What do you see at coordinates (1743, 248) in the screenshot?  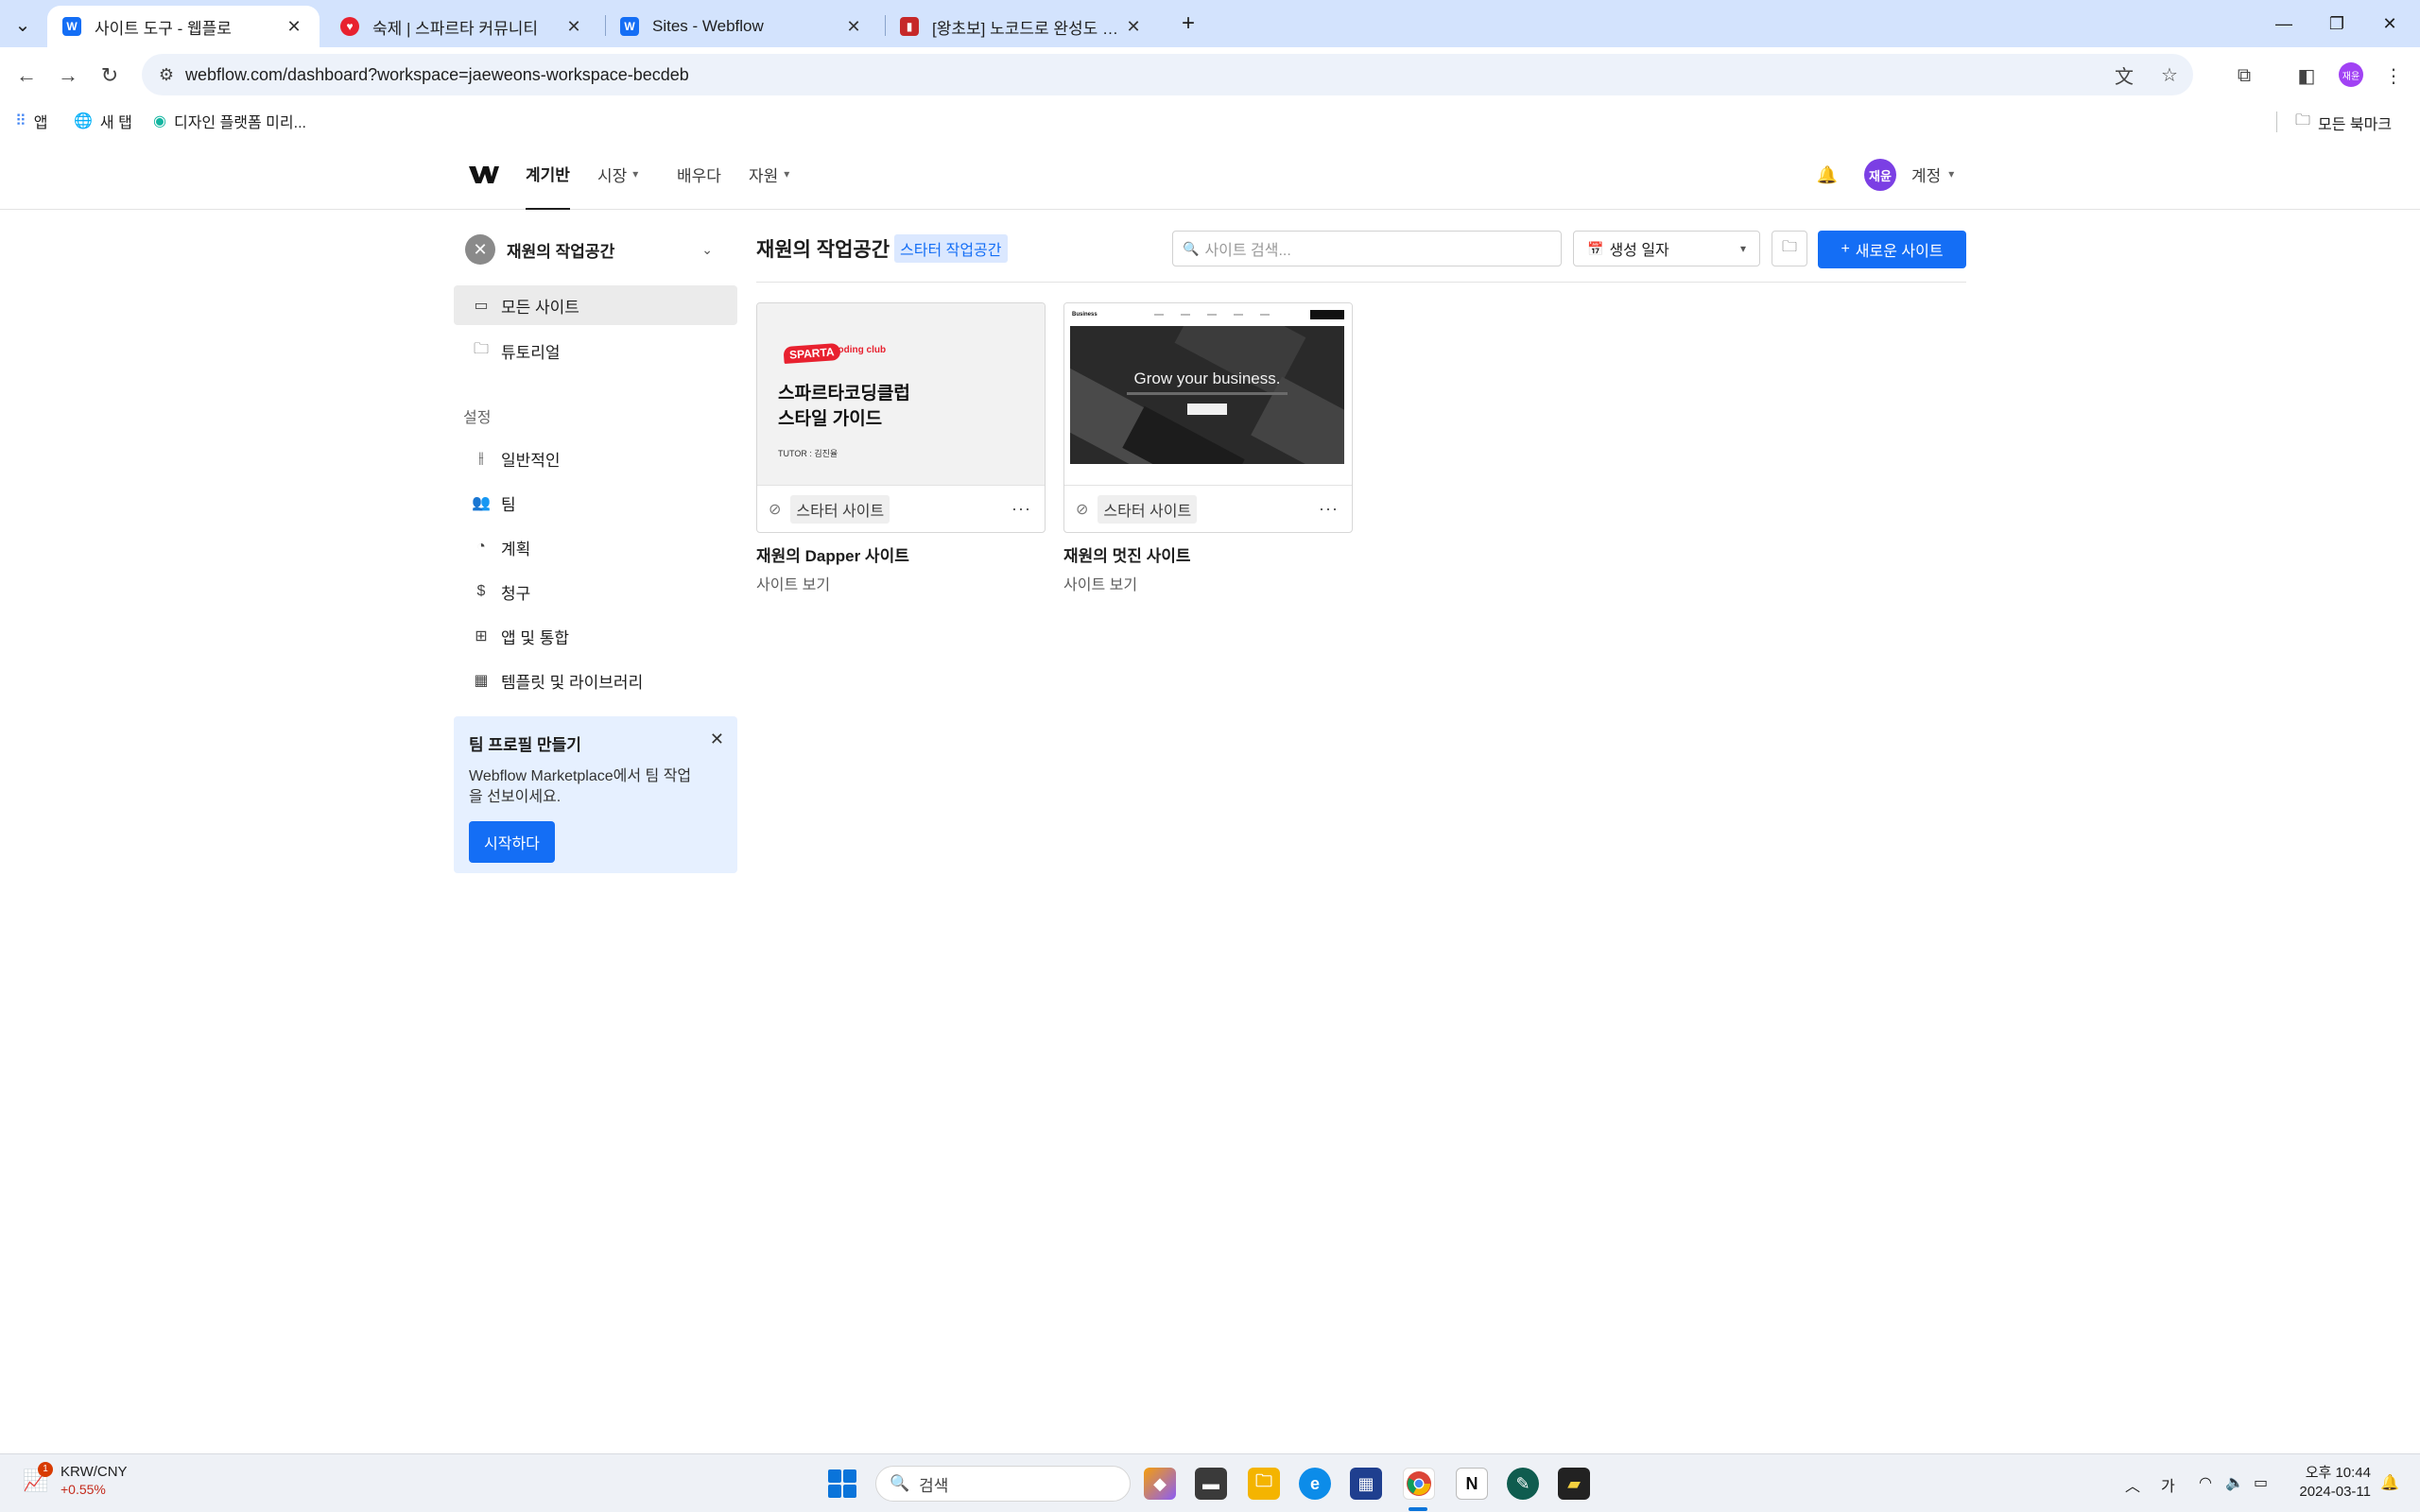 I see `chevron-down-icon: ▾` at bounding box center [1743, 248].